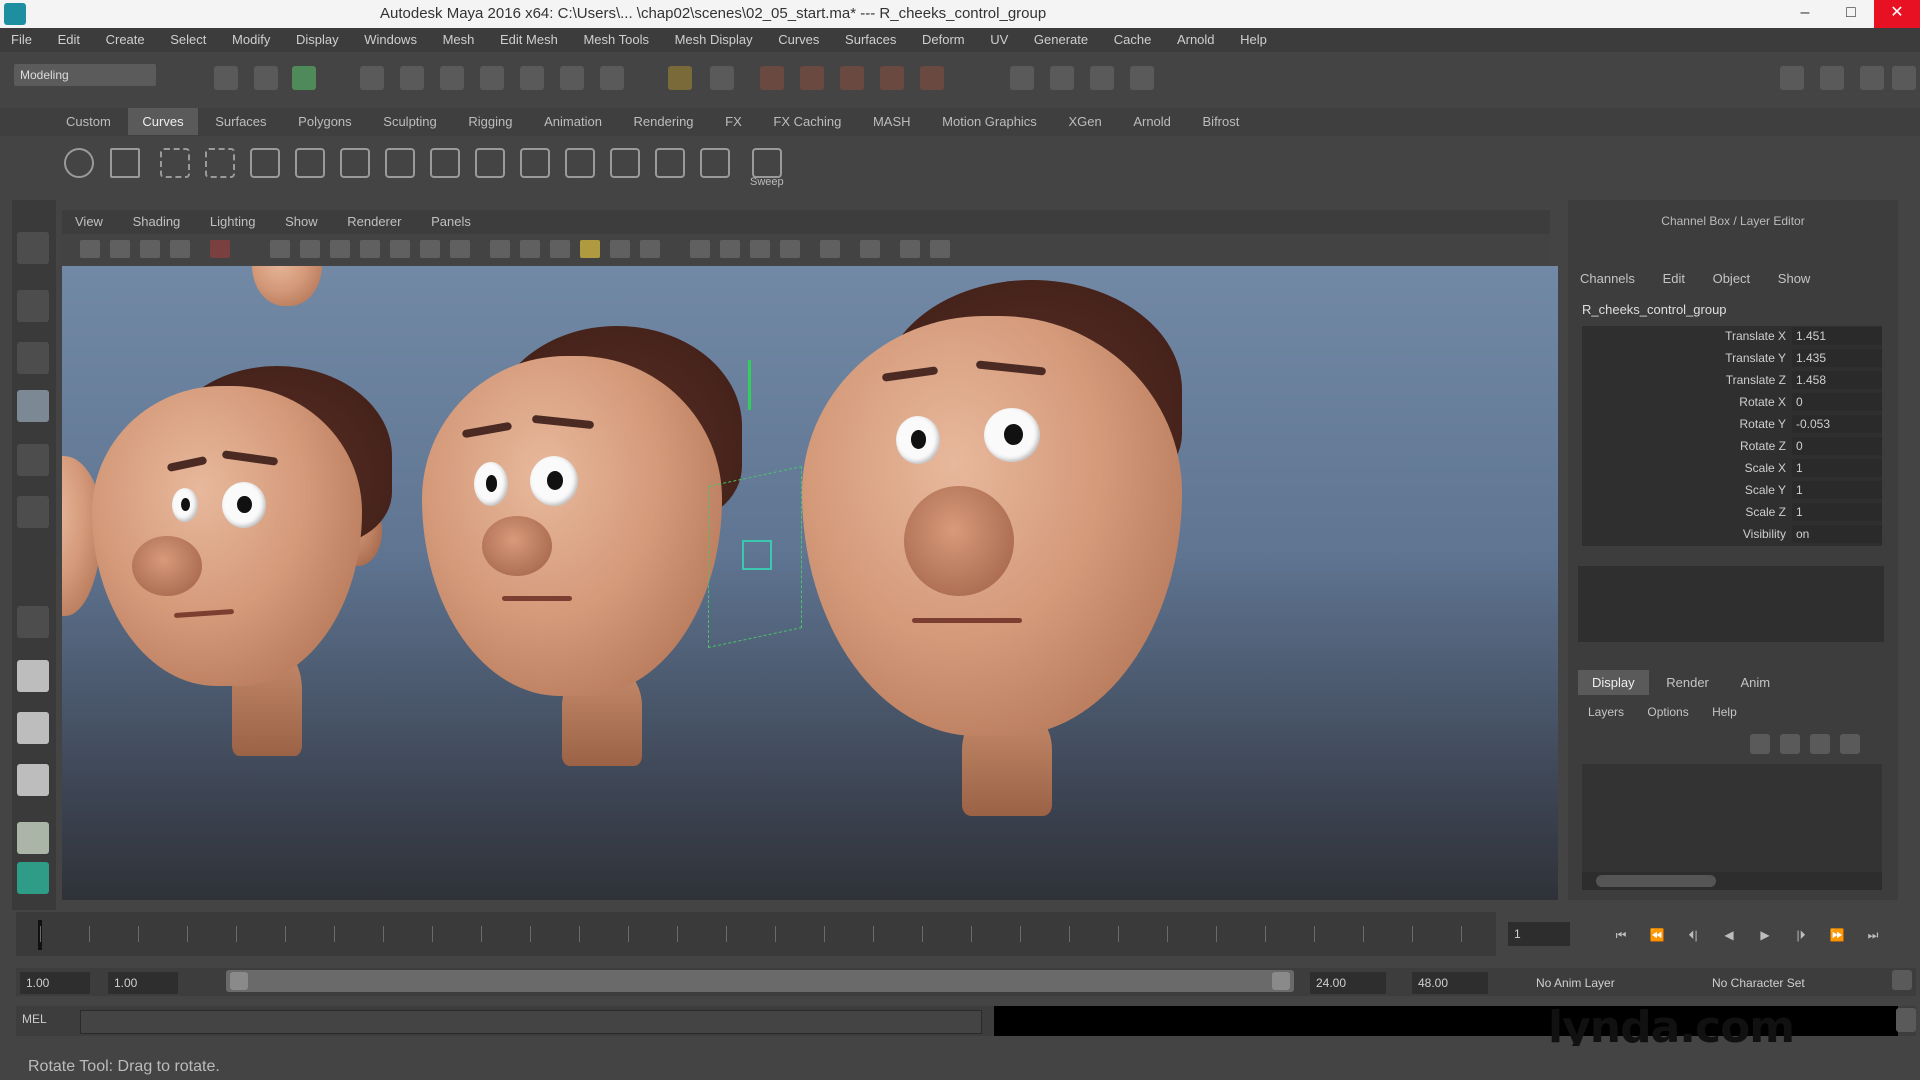 This screenshot has width=1920, height=1080. What do you see at coordinates (700, 249) in the screenshot?
I see `screen-space-ao-icon` at bounding box center [700, 249].